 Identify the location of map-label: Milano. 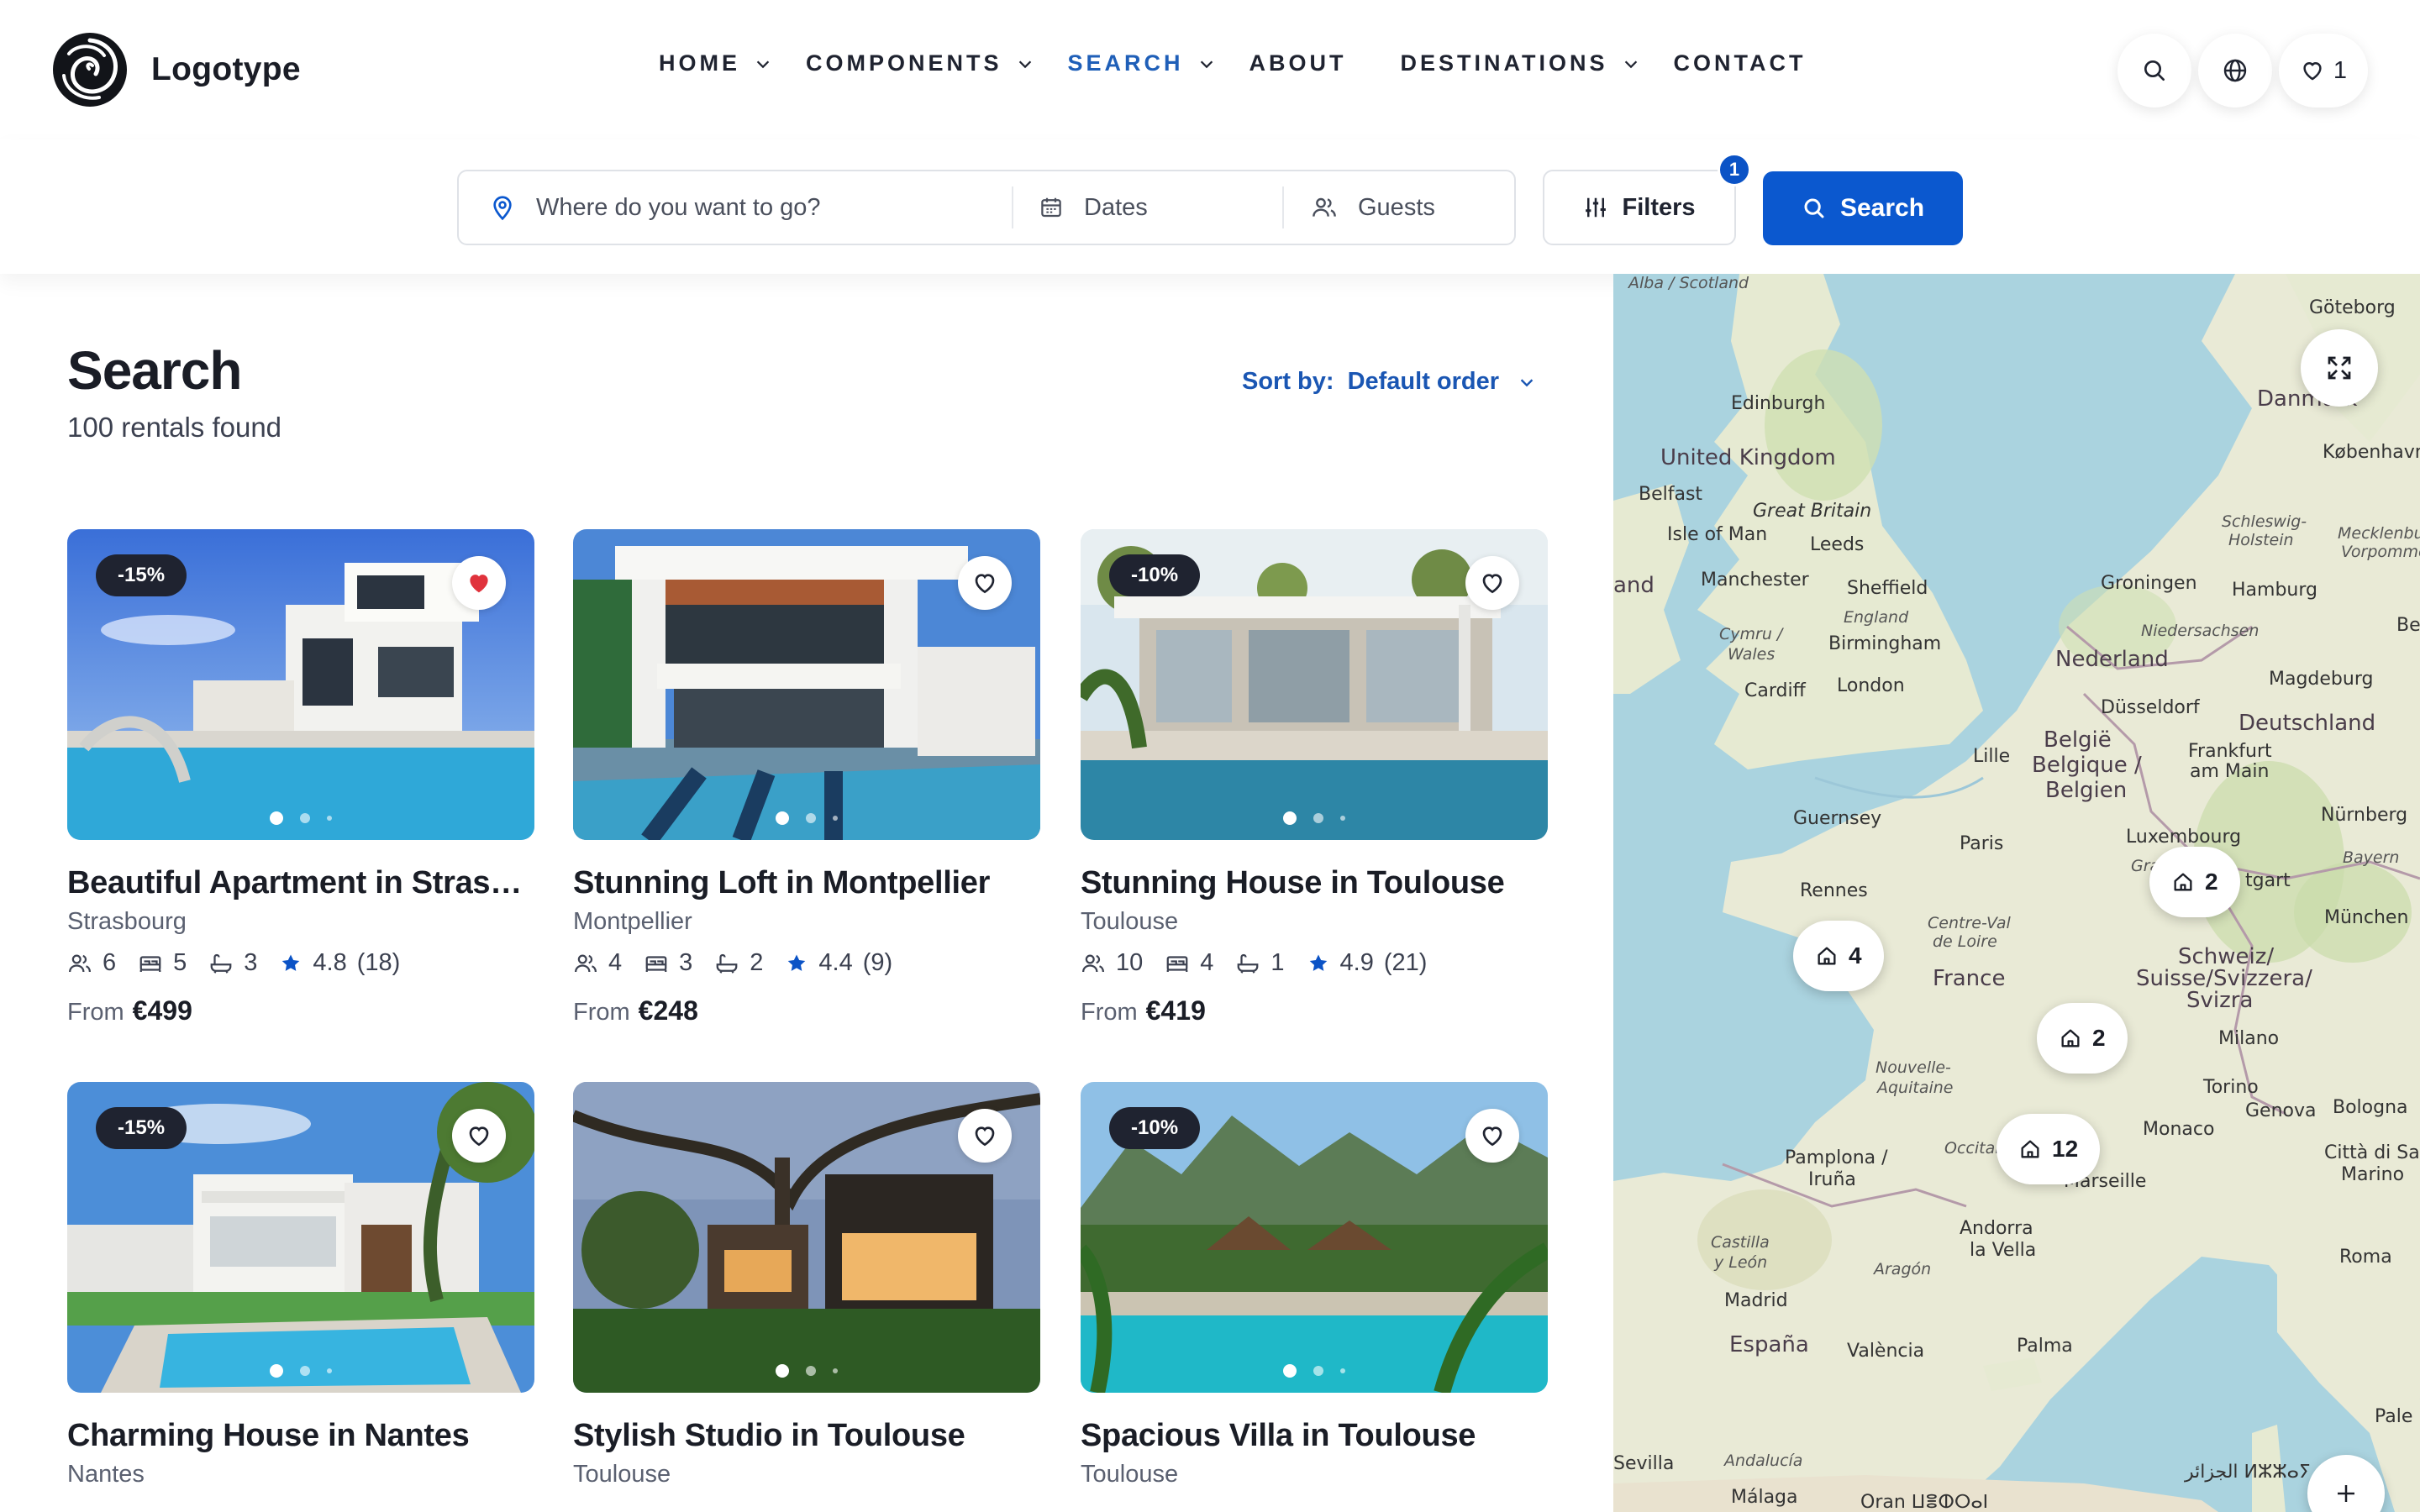
(2249, 1038).